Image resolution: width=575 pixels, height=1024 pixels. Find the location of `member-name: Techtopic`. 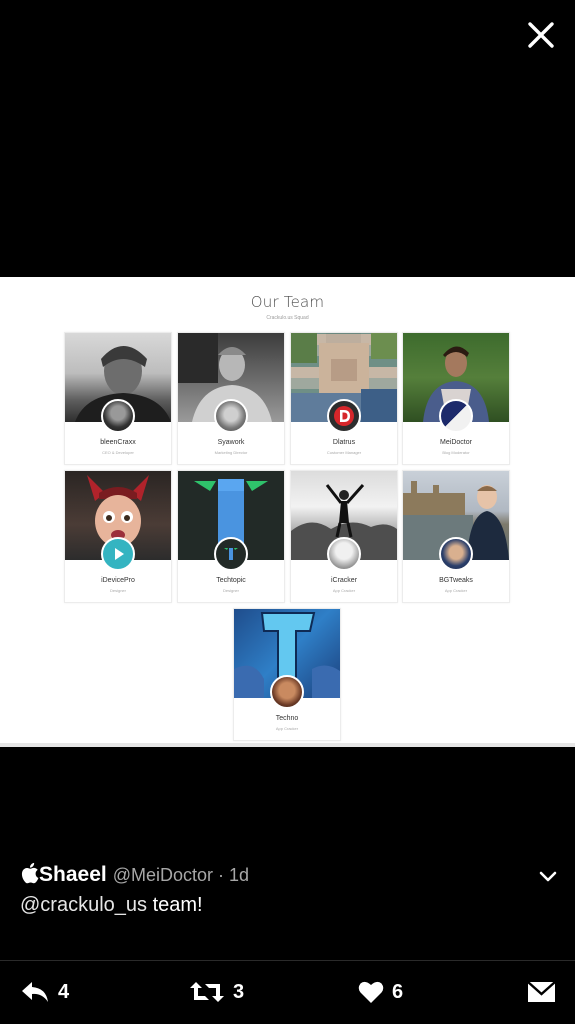

member-name: Techtopic is located at coordinates (231, 580).